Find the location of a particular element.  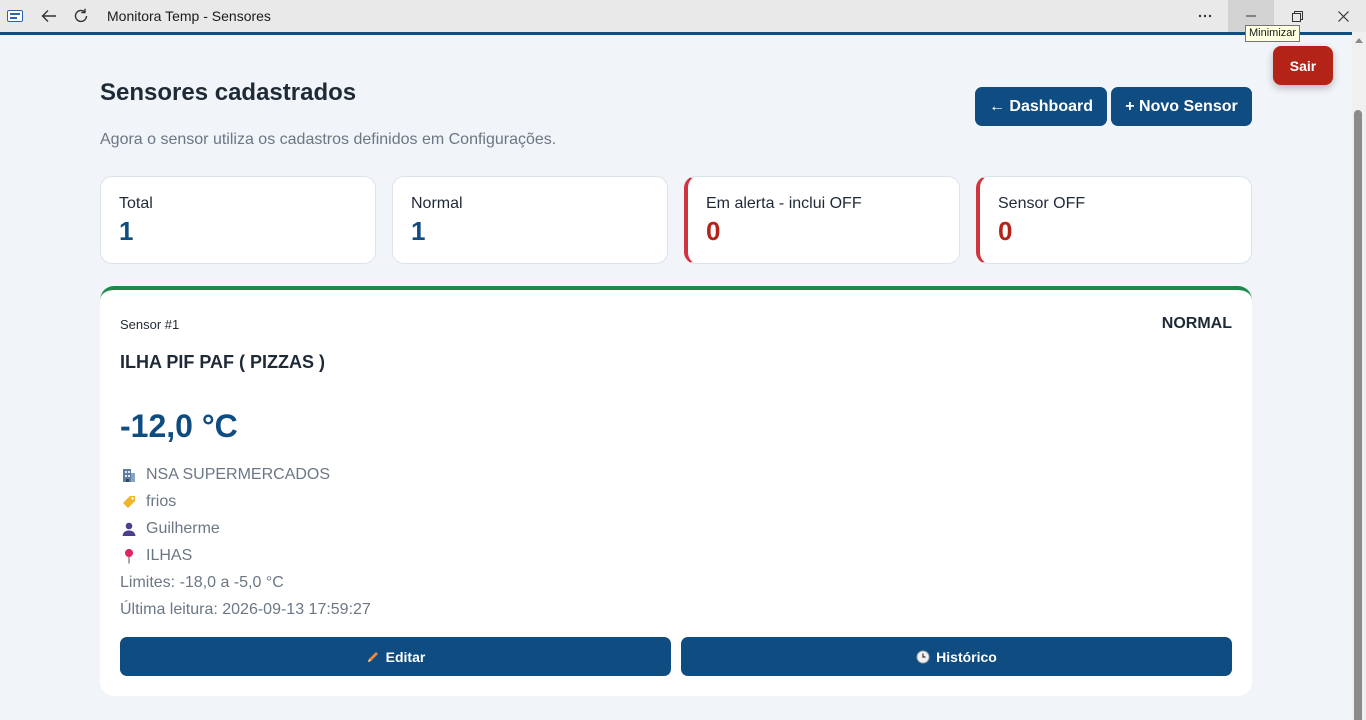

sensor-limits: Limites: -18,0 a -5,0 °C is located at coordinates (202, 582).